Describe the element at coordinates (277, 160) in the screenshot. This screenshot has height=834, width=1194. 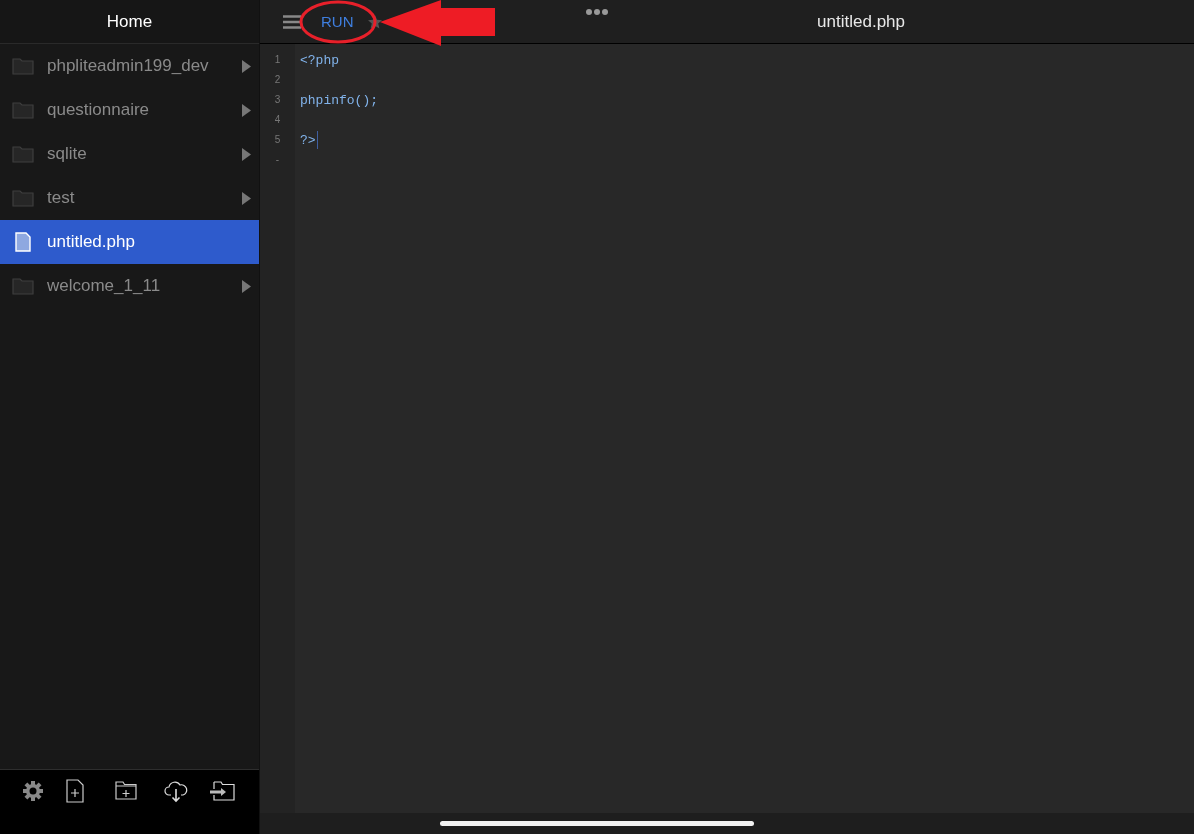
I see `fold-marker: -` at that location.